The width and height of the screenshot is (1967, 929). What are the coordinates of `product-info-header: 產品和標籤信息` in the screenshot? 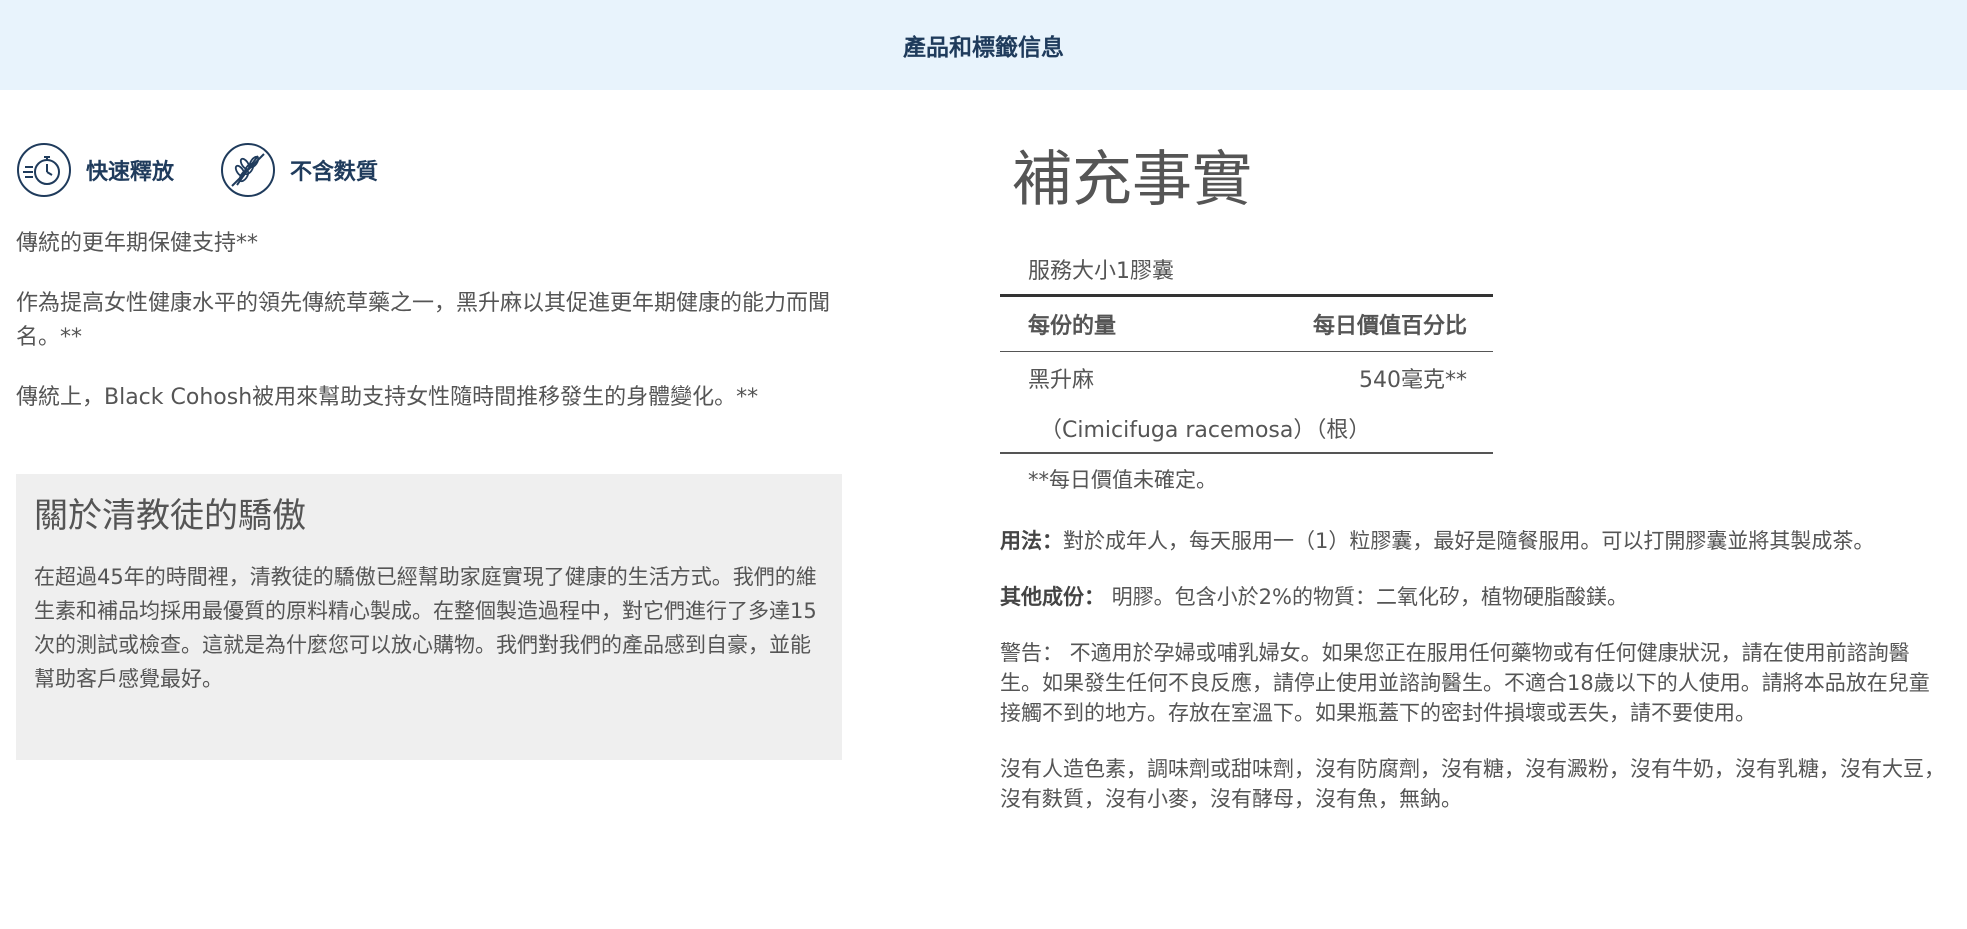 It's located at (983, 45).